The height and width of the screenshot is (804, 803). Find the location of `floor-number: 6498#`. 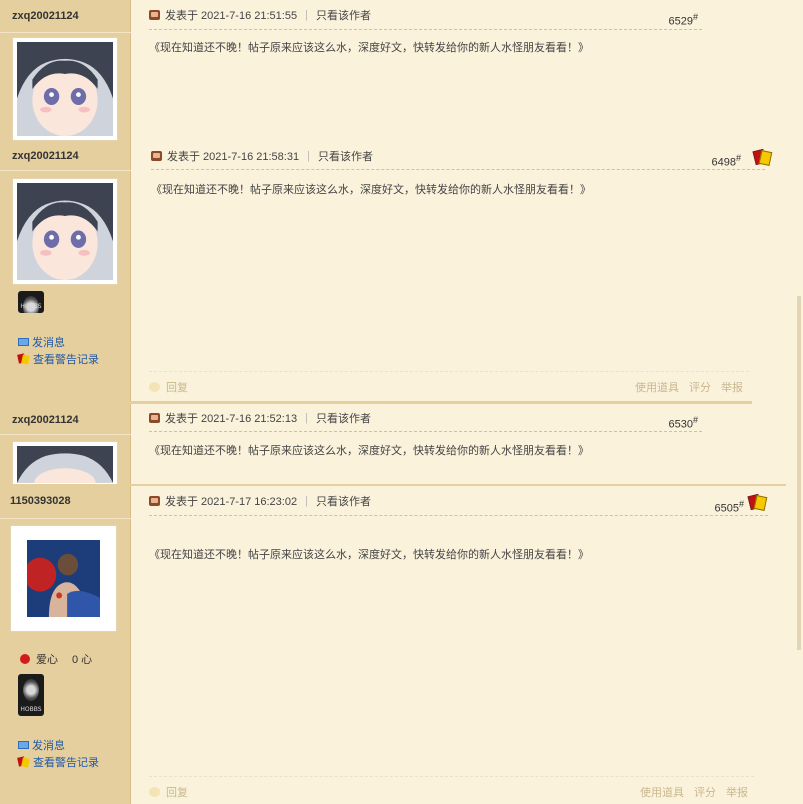

floor-number: 6498# is located at coordinates (727, 161).